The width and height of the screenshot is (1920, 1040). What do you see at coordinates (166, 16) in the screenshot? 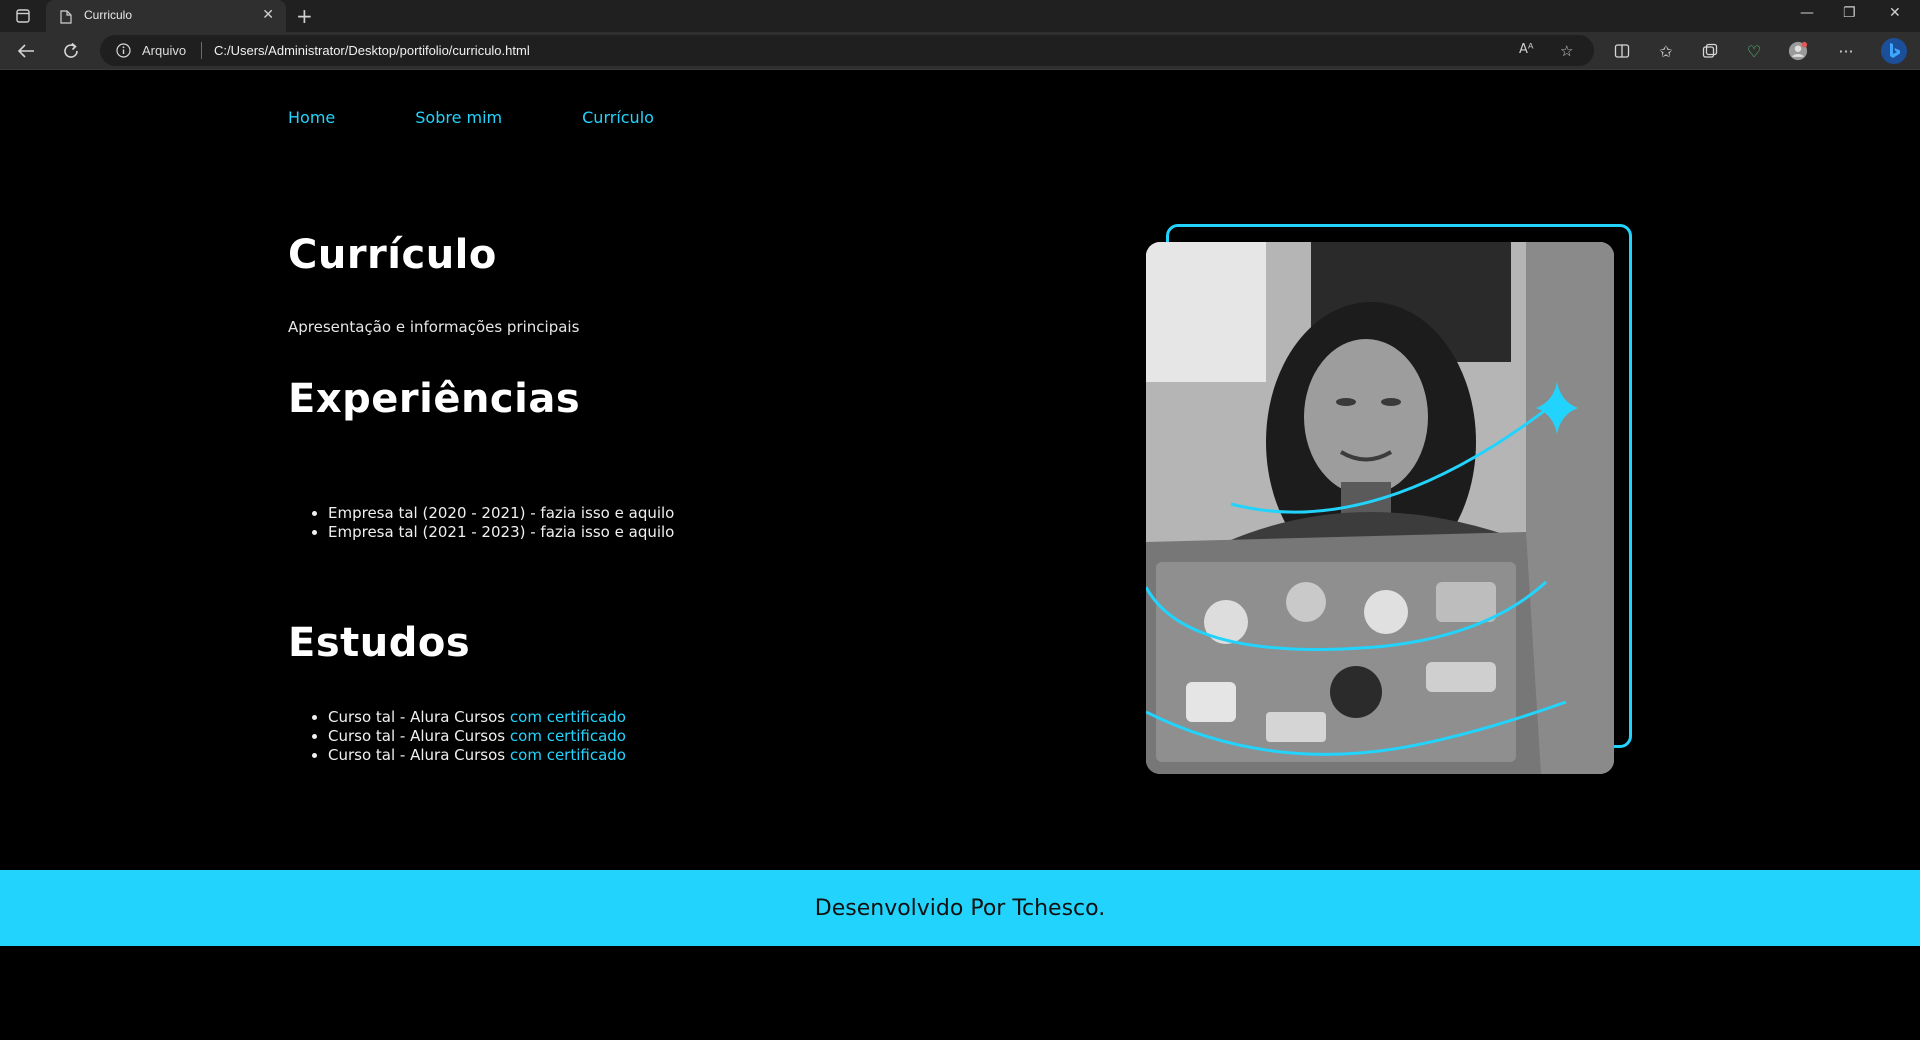
I see `browser-tab: Curriculo ✕` at bounding box center [166, 16].